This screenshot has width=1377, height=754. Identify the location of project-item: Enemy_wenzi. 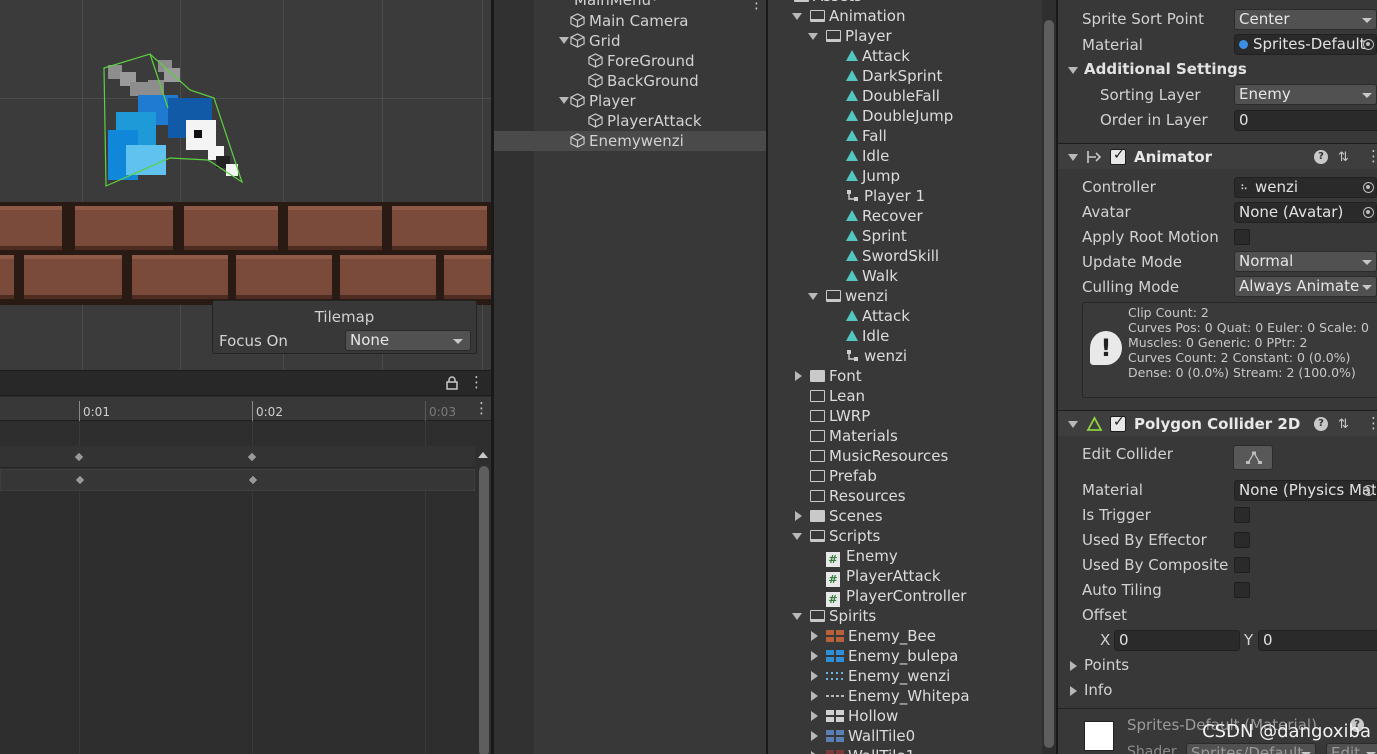
(888, 676).